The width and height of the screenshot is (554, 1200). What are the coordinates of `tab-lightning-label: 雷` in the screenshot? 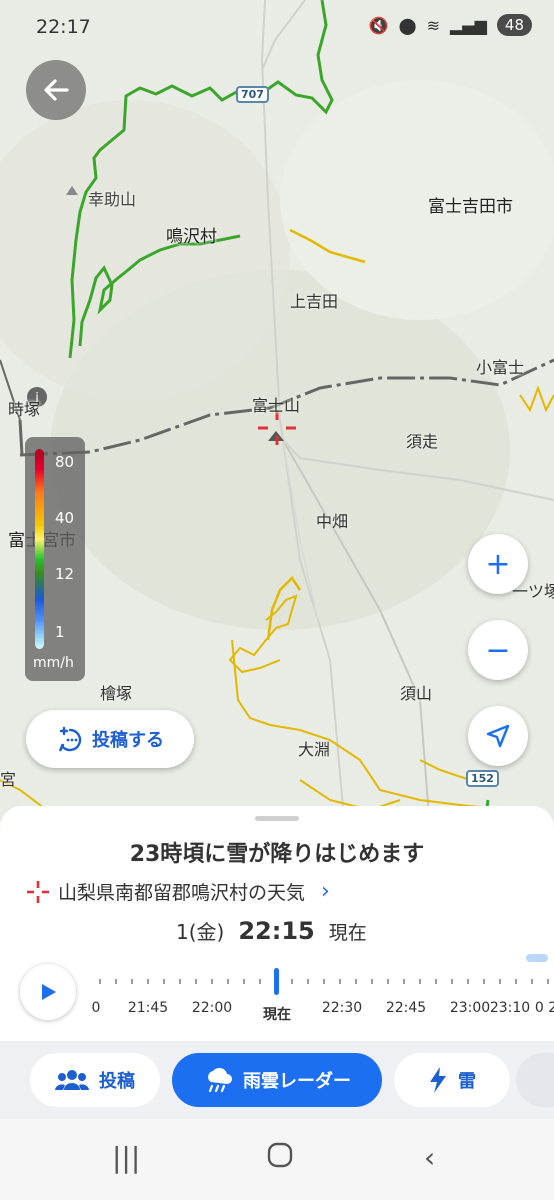 It's located at (467, 1081).